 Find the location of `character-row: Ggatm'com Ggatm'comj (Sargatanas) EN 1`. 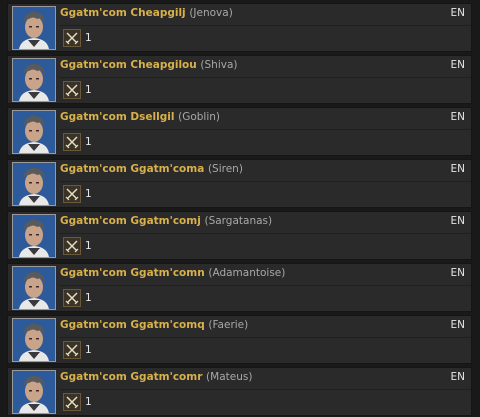

character-row: Ggatm'com Ggatm'comj (Sargatanas) EN 1 is located at coordinates (239, 235).